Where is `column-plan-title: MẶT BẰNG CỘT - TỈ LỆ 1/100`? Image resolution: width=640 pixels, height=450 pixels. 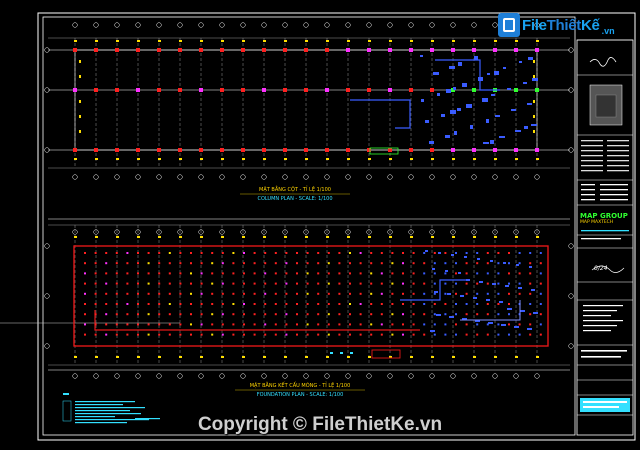 column-plan-title: MẶT BẰNG CỘT - TỈ LỆ 1/100 is located at coordinates (295, 190).